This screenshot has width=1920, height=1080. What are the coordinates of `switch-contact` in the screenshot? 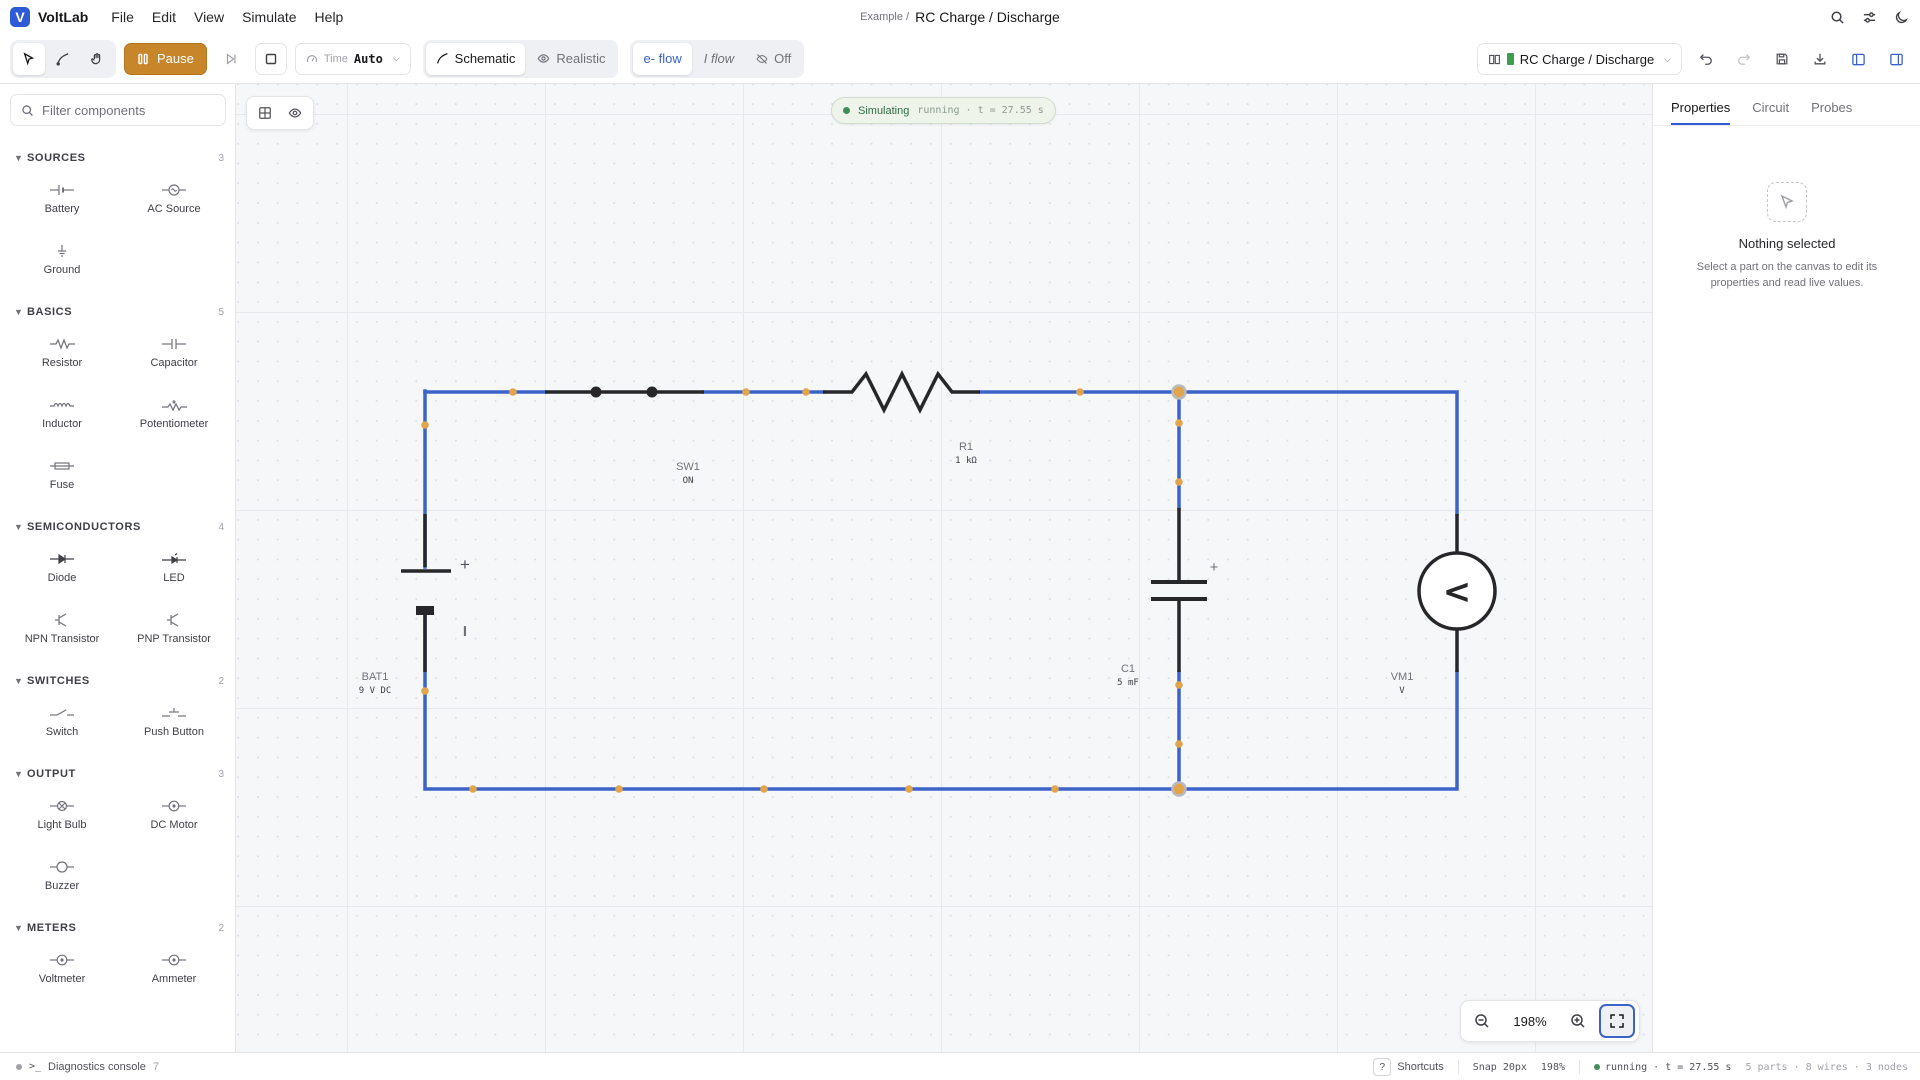 It's located at (596, 392).